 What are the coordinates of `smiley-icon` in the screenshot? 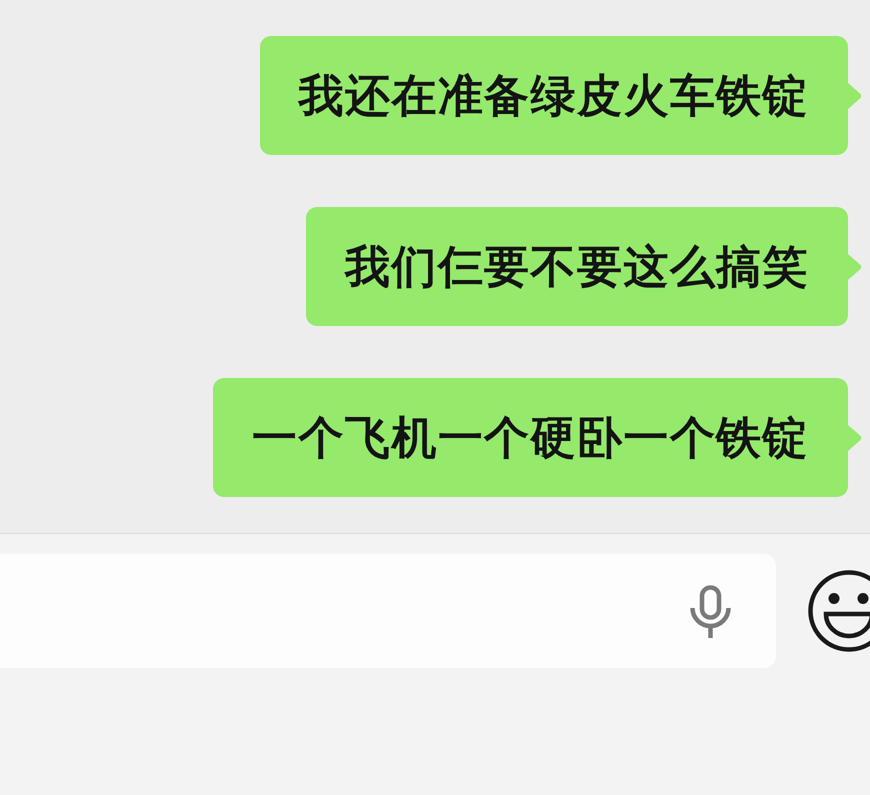 It's located at (839, 611).